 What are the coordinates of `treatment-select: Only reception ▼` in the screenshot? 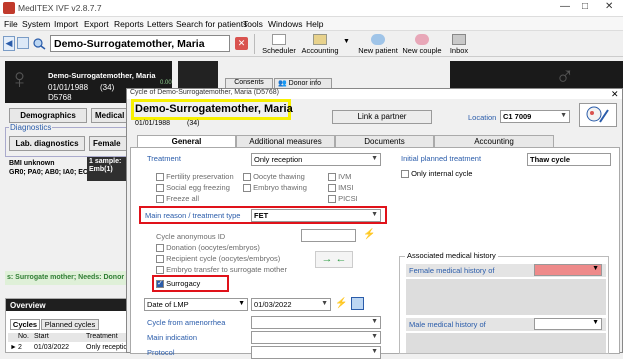 It's located at (316, 159).